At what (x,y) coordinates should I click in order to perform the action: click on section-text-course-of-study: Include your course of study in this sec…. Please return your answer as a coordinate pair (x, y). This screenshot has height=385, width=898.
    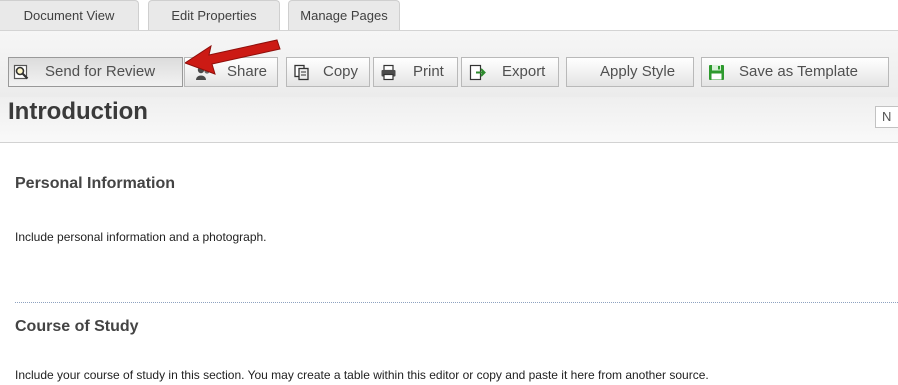
    Looking at the image, I should click on (362, 375).